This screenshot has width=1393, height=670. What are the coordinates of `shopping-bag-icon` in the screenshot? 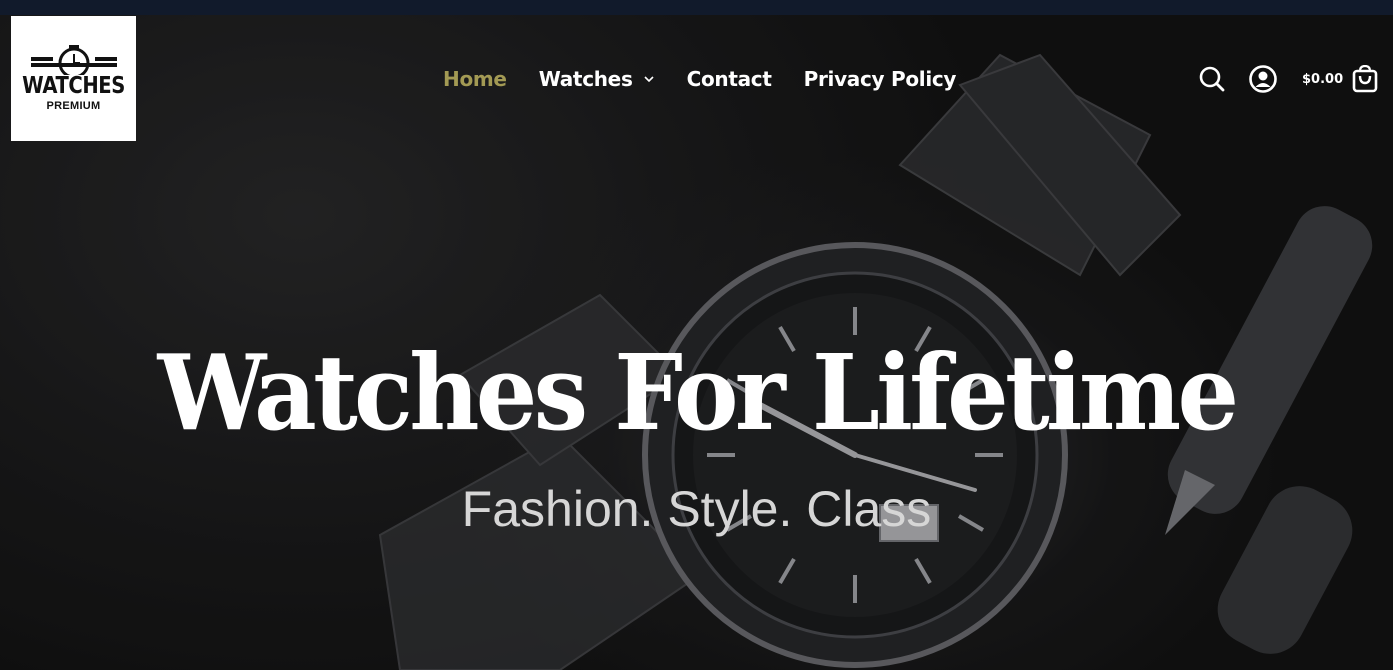 It's located at (1365, 79).